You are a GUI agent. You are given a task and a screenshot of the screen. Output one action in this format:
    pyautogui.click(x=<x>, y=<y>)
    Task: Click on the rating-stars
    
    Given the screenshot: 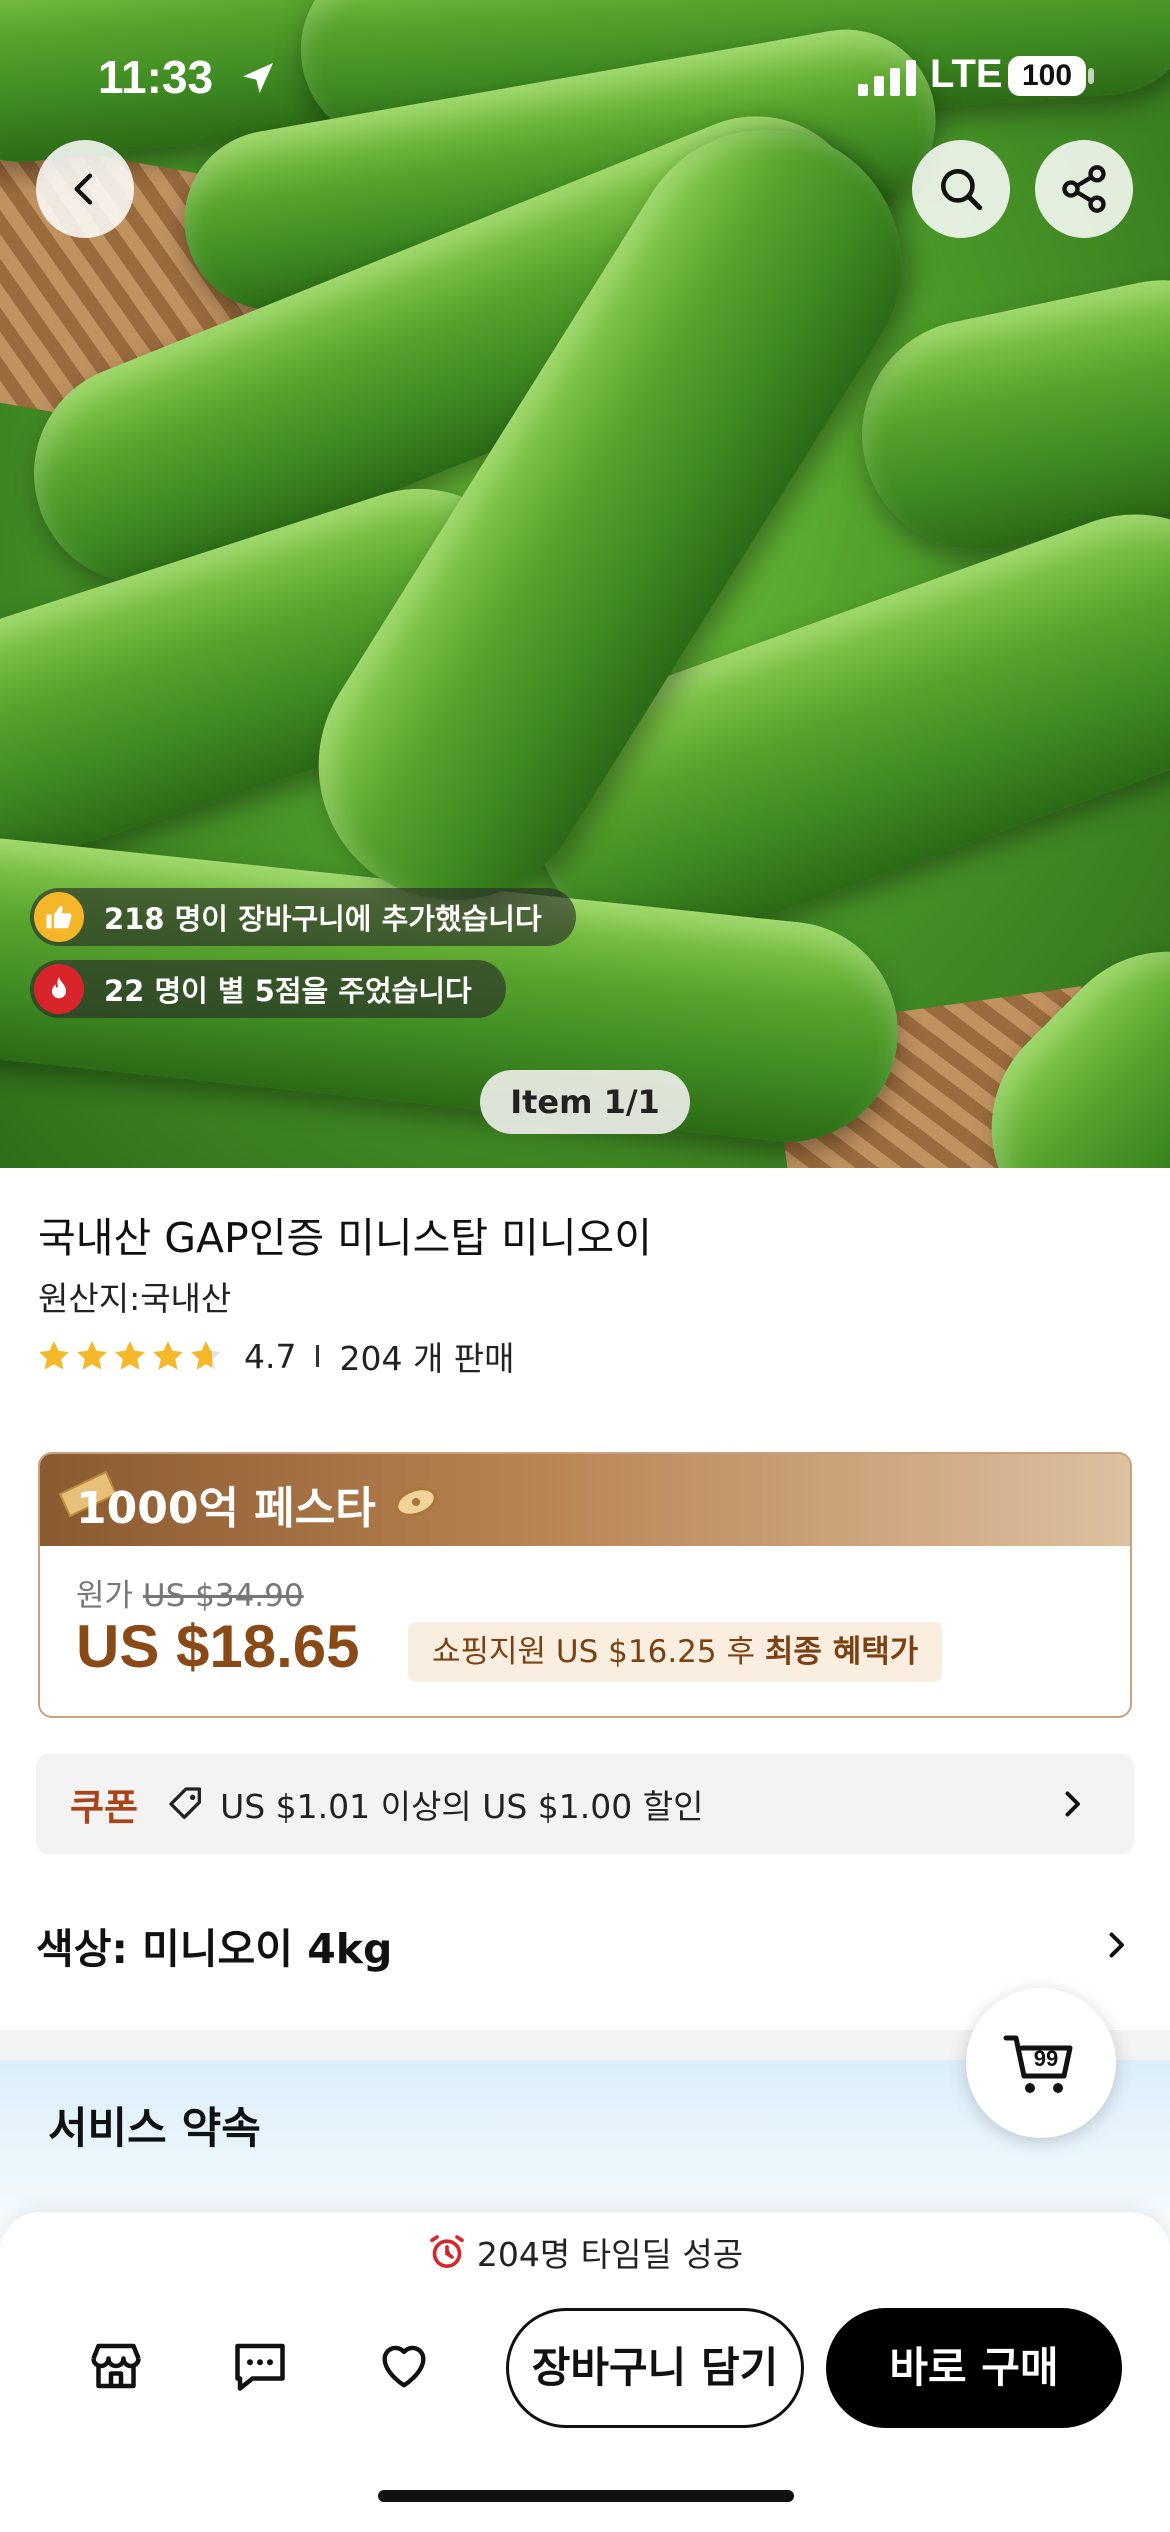 What is the action you would take?
    pyautogui.click(x=130, y=1356)
    